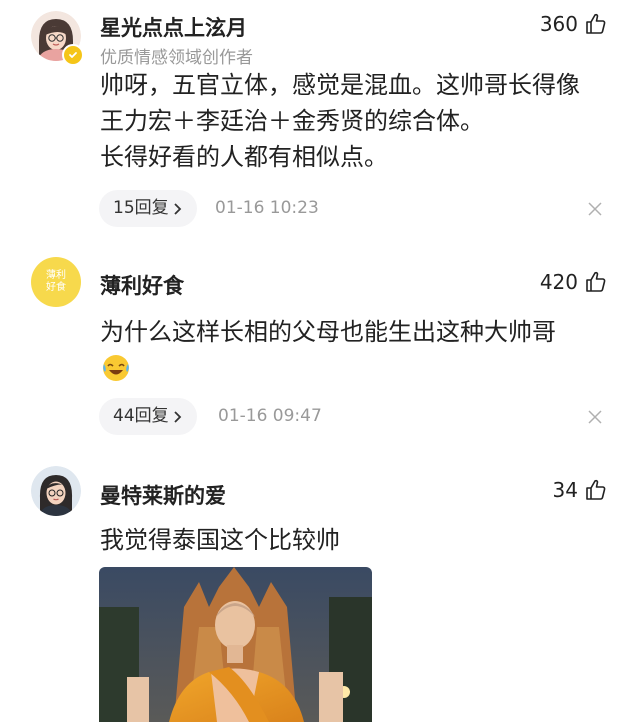  I want to click on monk-photo-icon, so click(235, 644).